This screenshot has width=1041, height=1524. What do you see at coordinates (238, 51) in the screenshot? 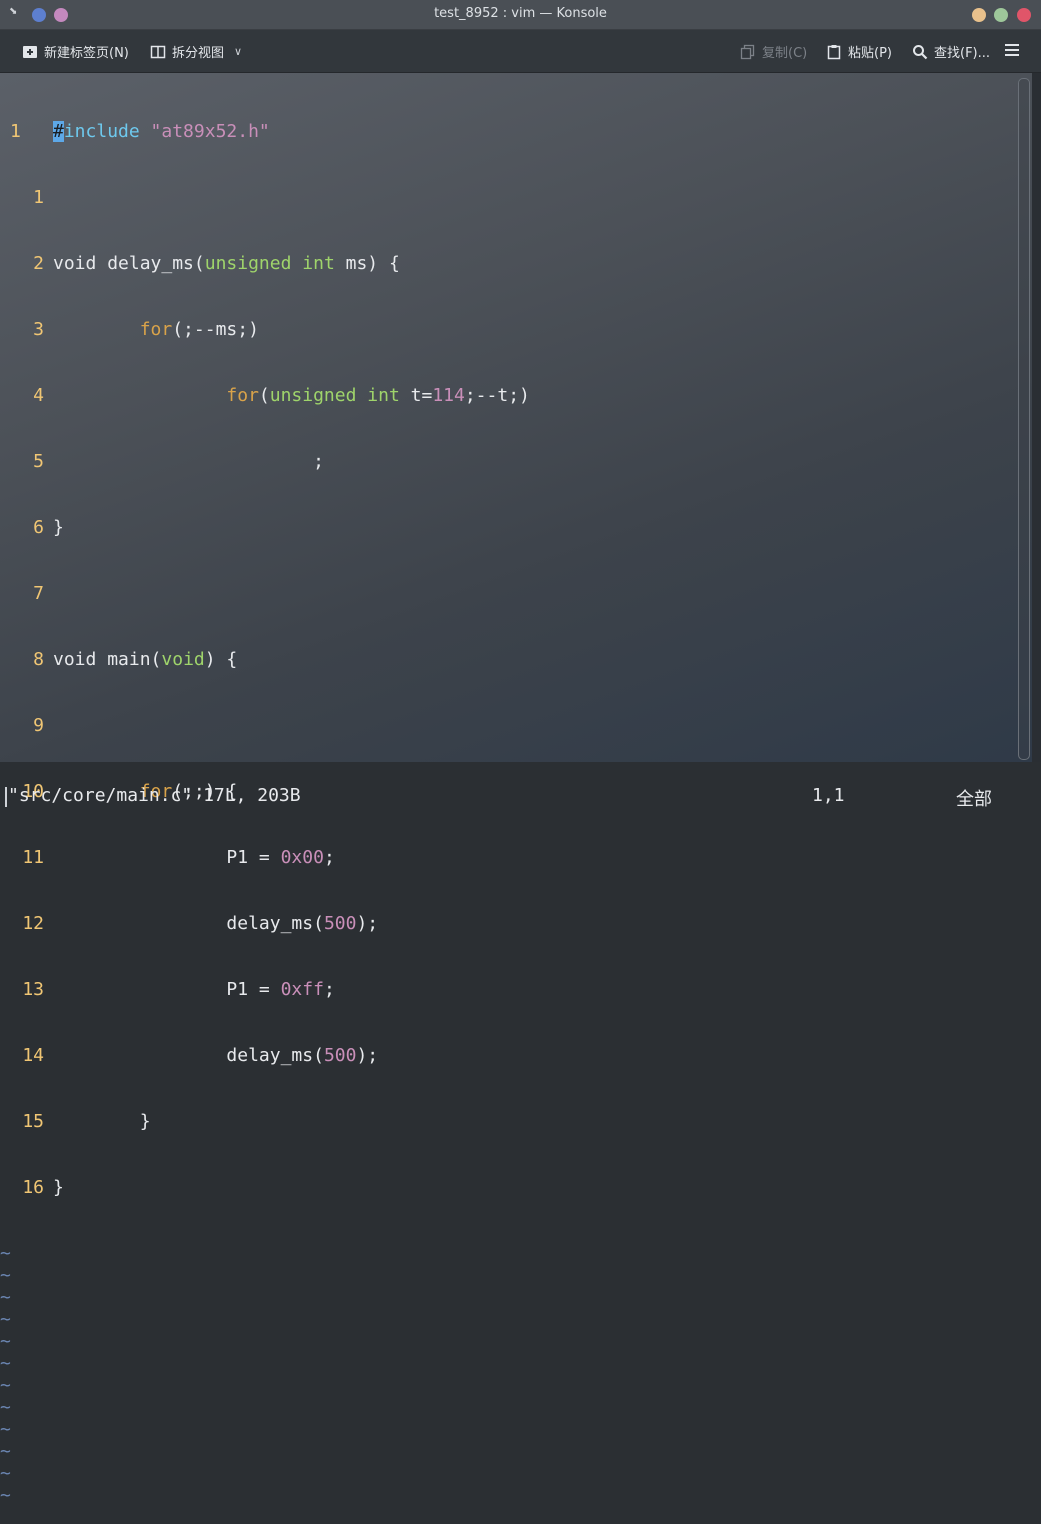
I see `chevron-down-icon: ∨` at bounding box center [238, 51].